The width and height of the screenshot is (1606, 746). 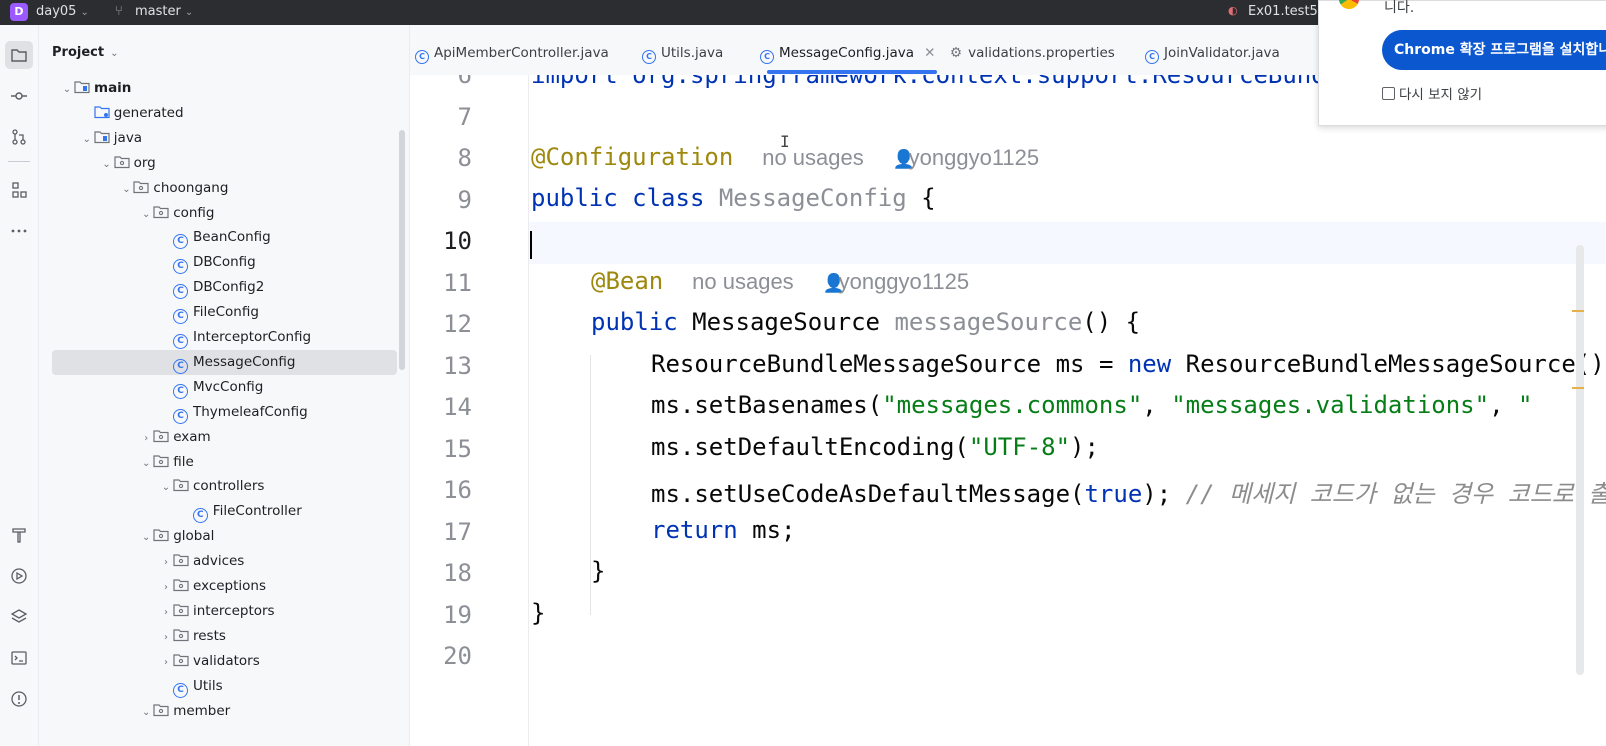 I want to click on tree-item-rests: › rests, so click(x=224, y=636).